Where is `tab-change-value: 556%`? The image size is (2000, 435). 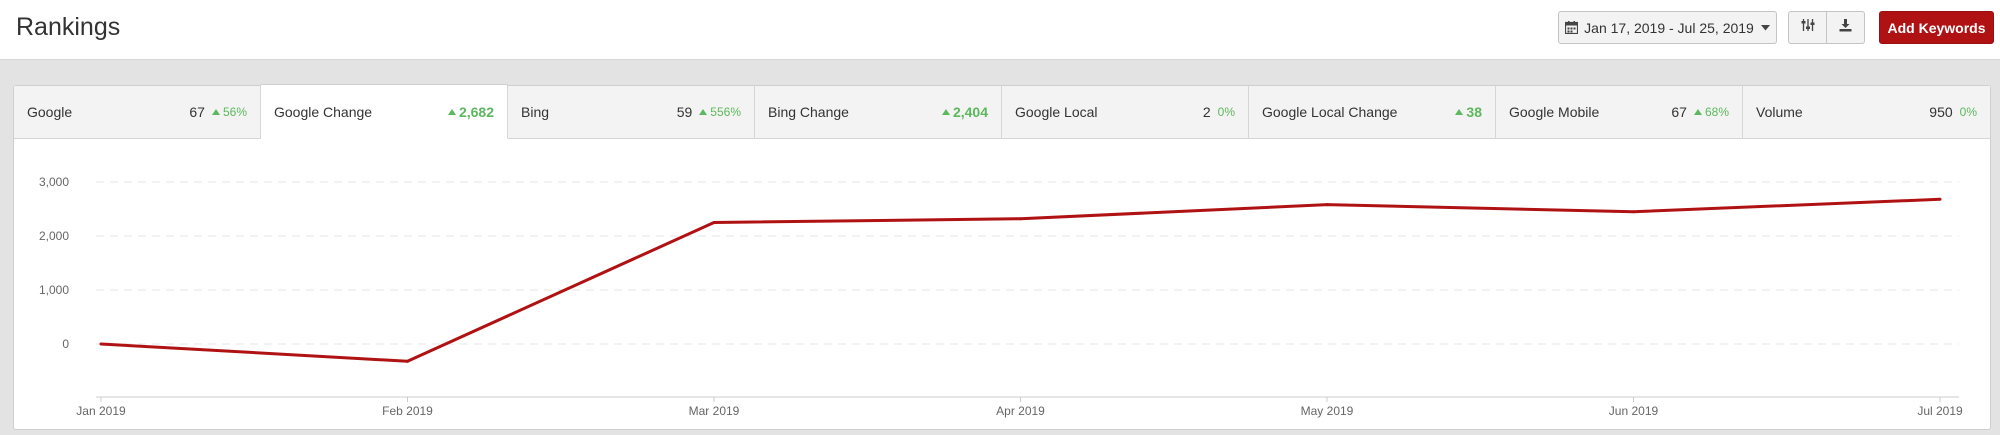
tab-change-value: 556% is located at coordinates (725, 112).